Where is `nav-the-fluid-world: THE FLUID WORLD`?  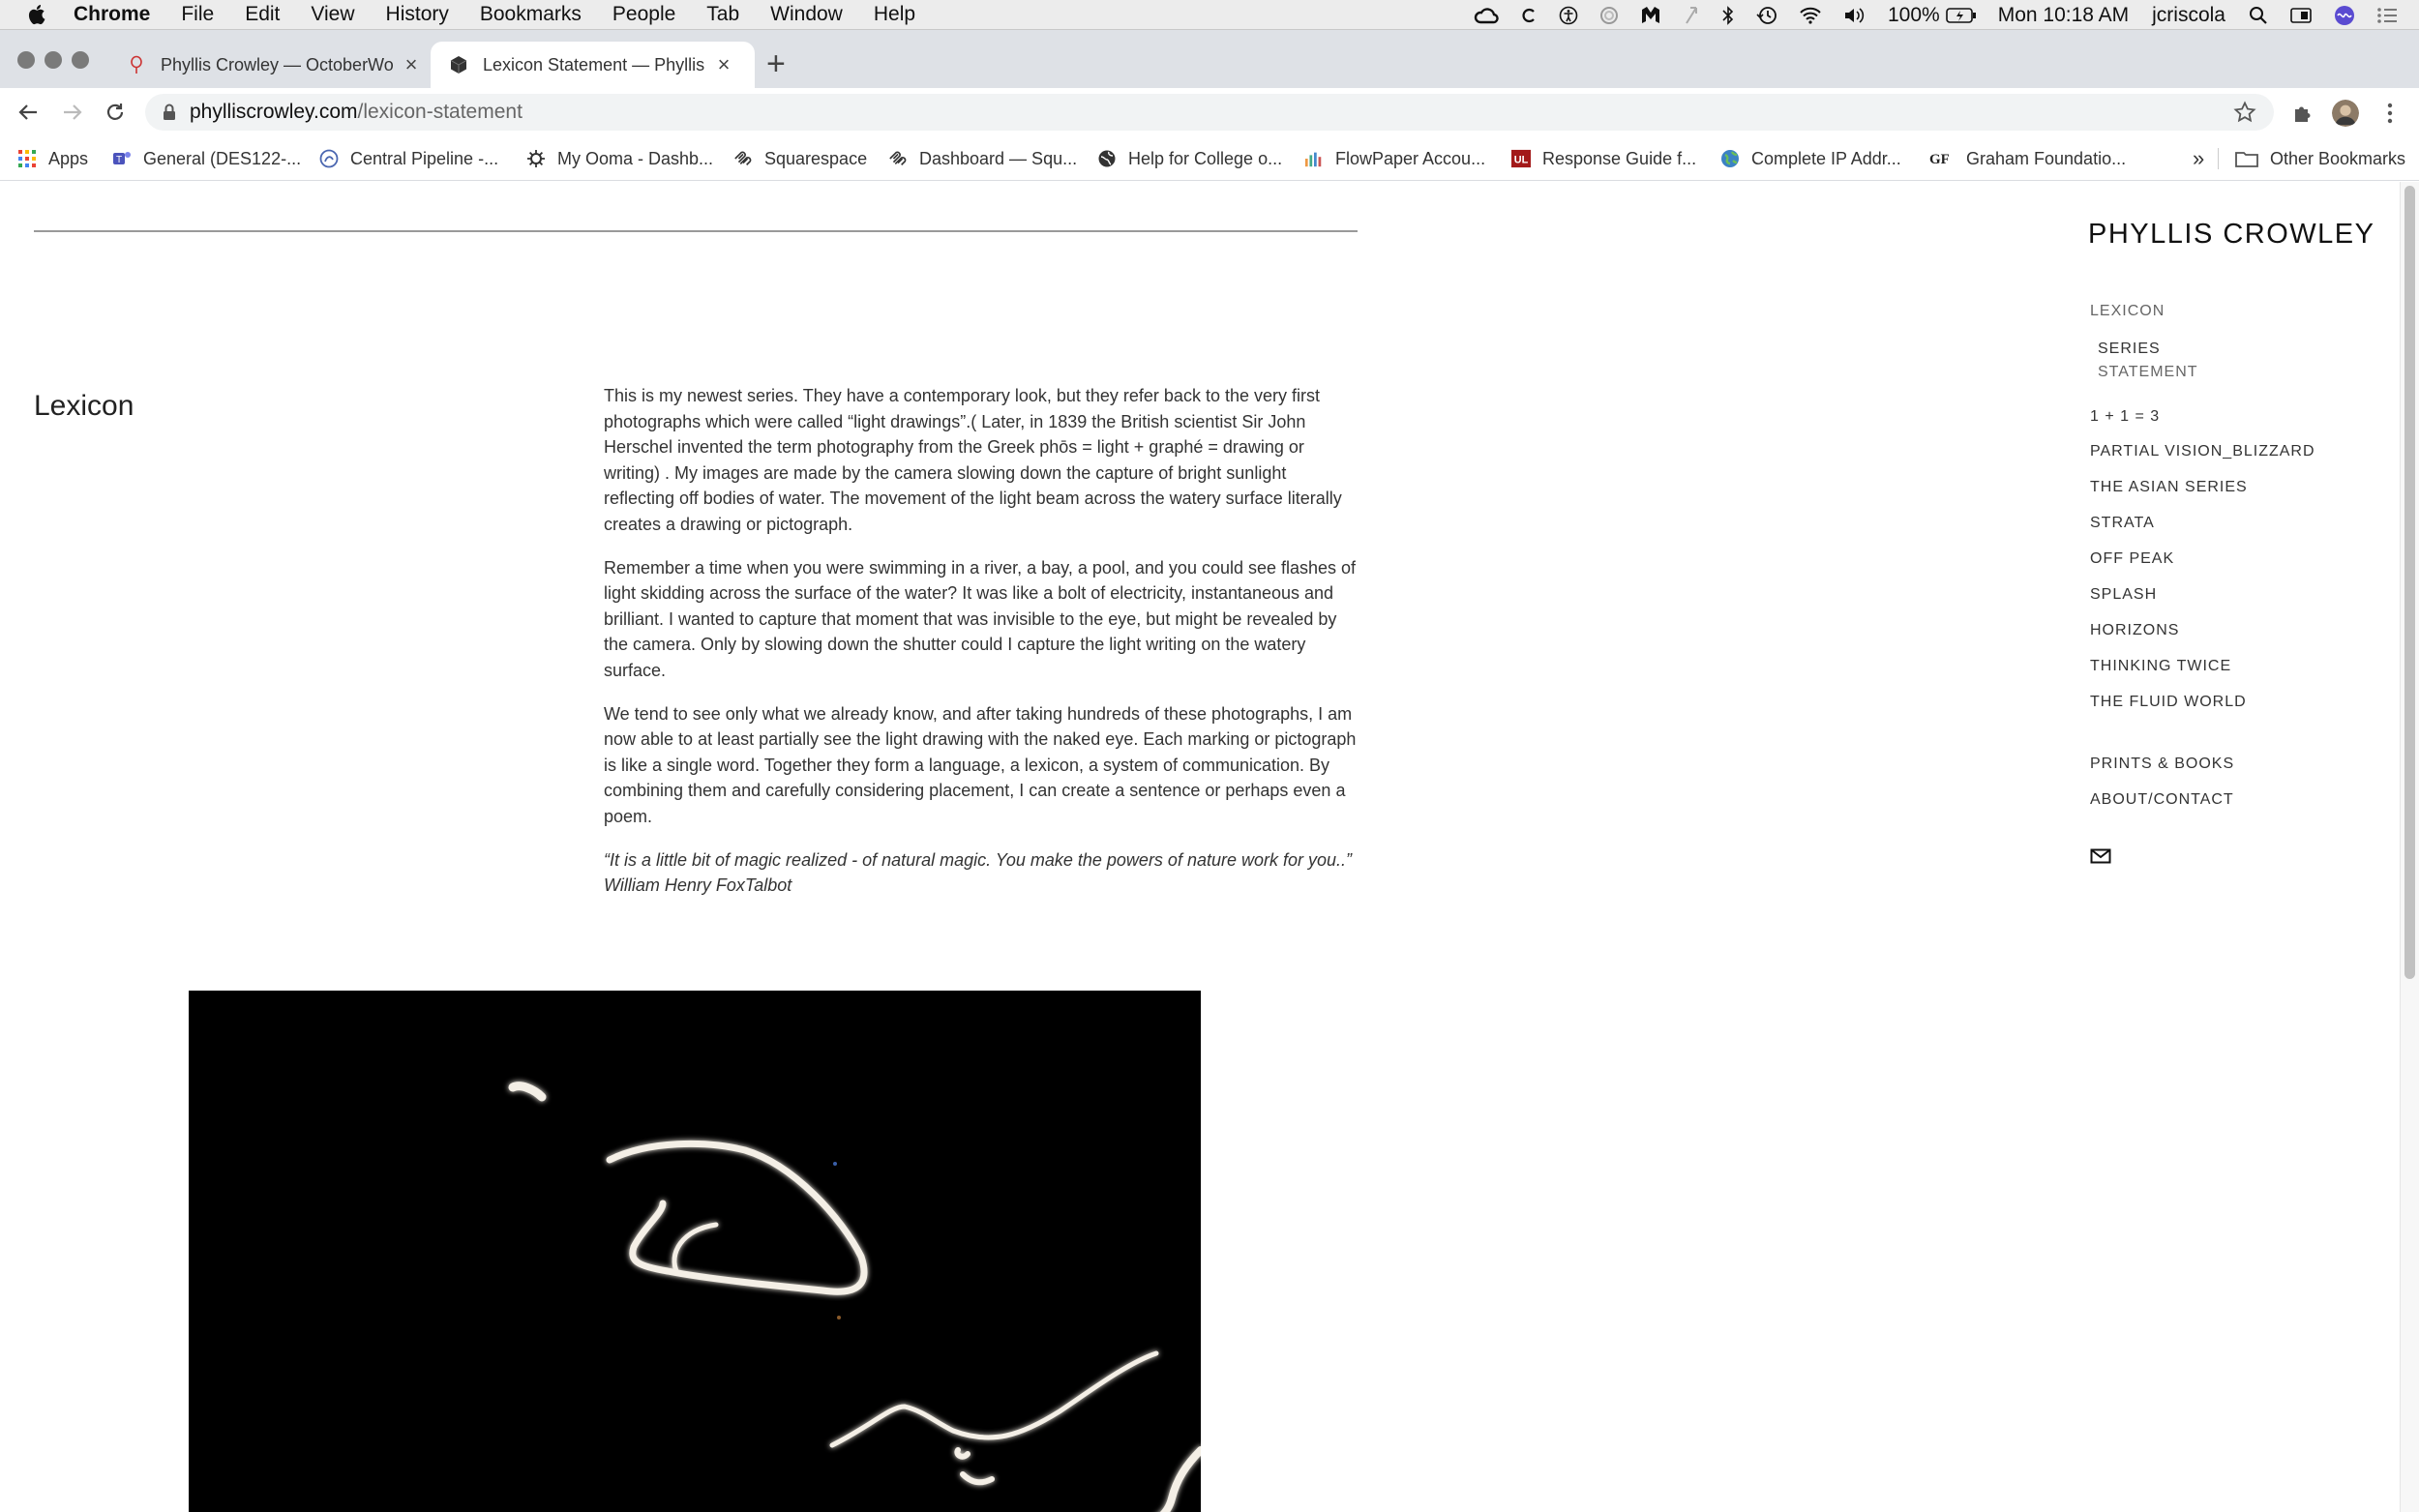 nav-the-fluid-world: THE FLUID WORLD is located at coordinates (2168, 703).